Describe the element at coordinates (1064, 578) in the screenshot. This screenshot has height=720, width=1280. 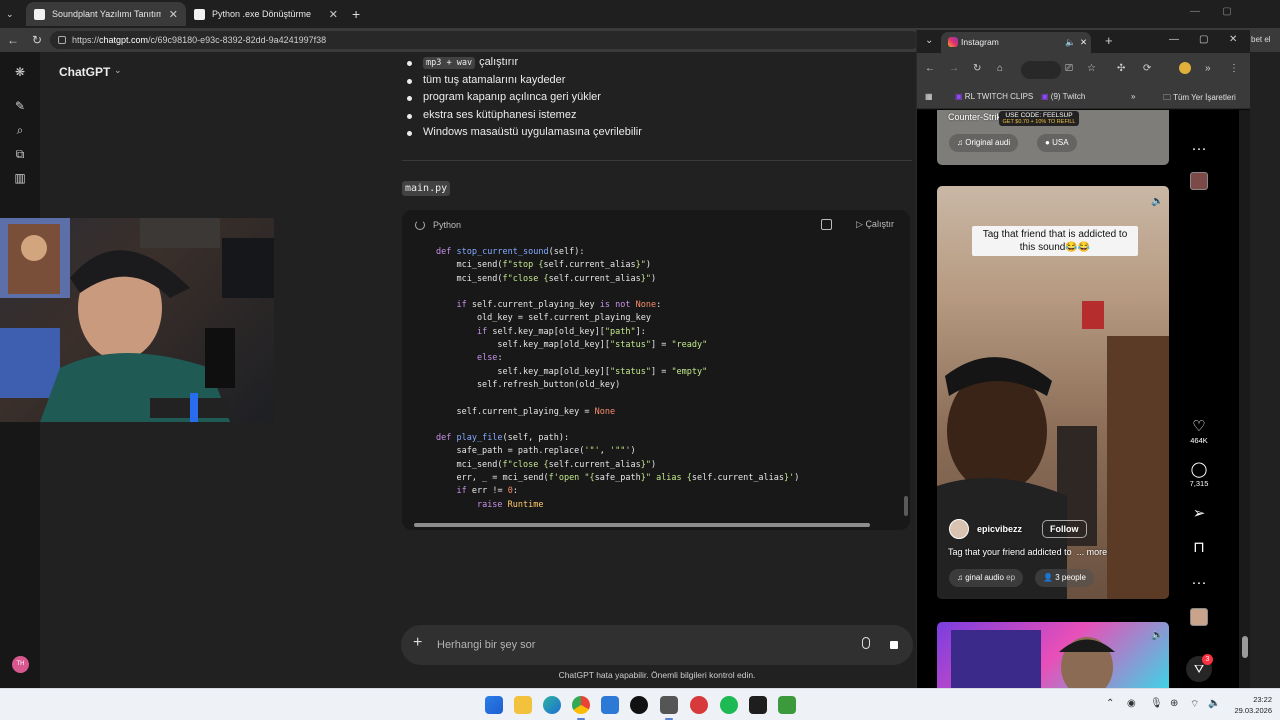
I see `tagged-people-pill: 👤 3 people` at that location.